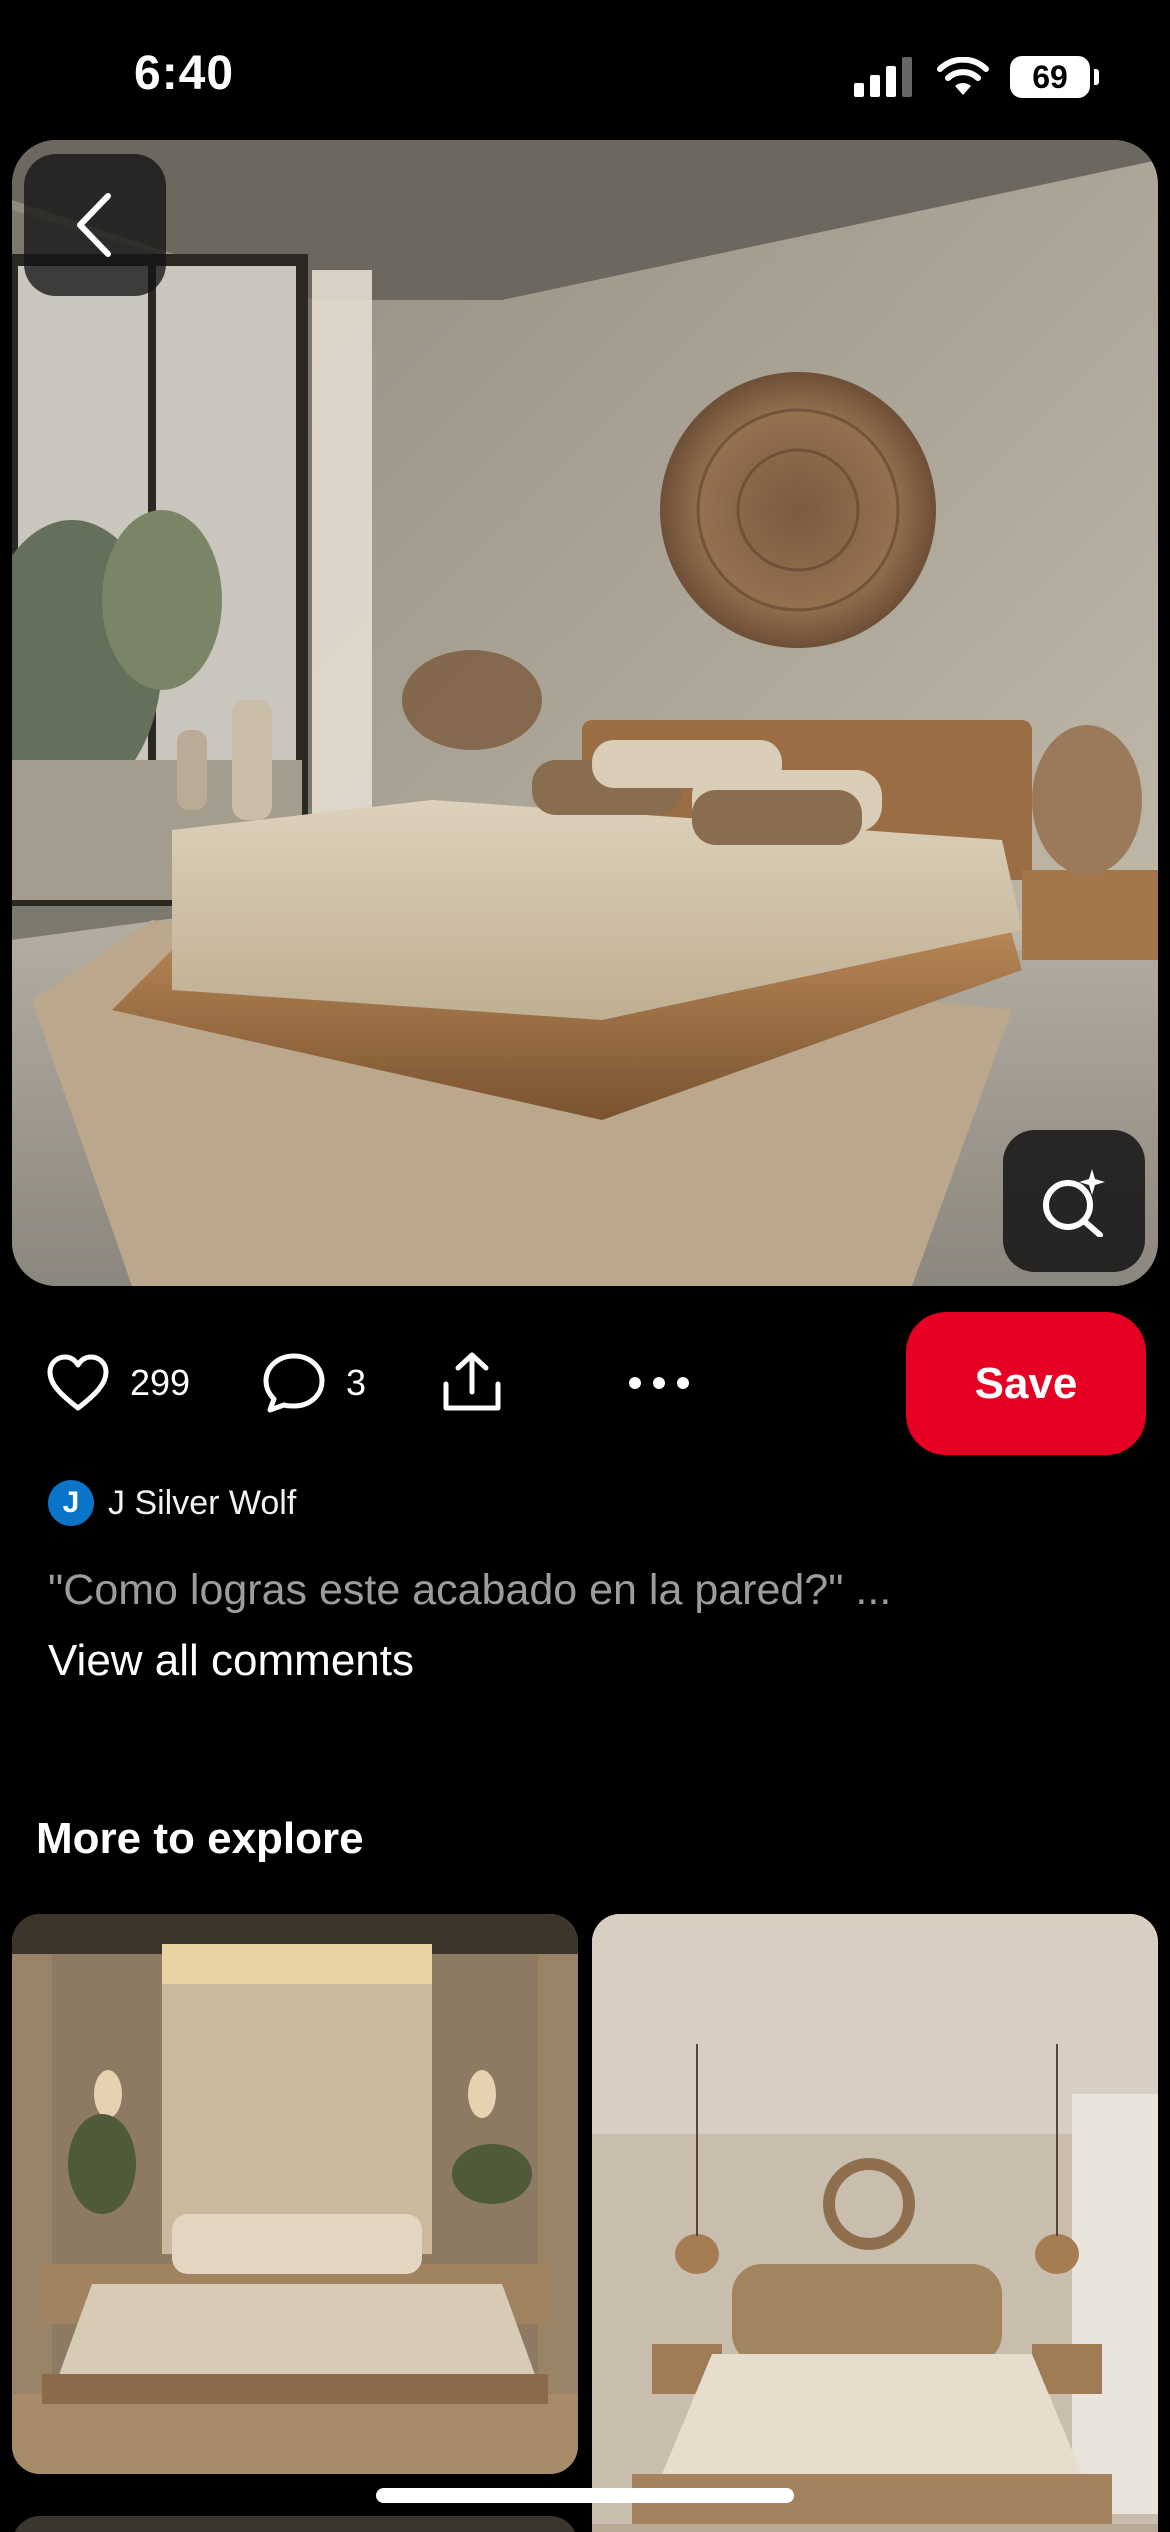 This screenshot has height=2532, width=1170. I want to click on share-button, so click(472, 1383).